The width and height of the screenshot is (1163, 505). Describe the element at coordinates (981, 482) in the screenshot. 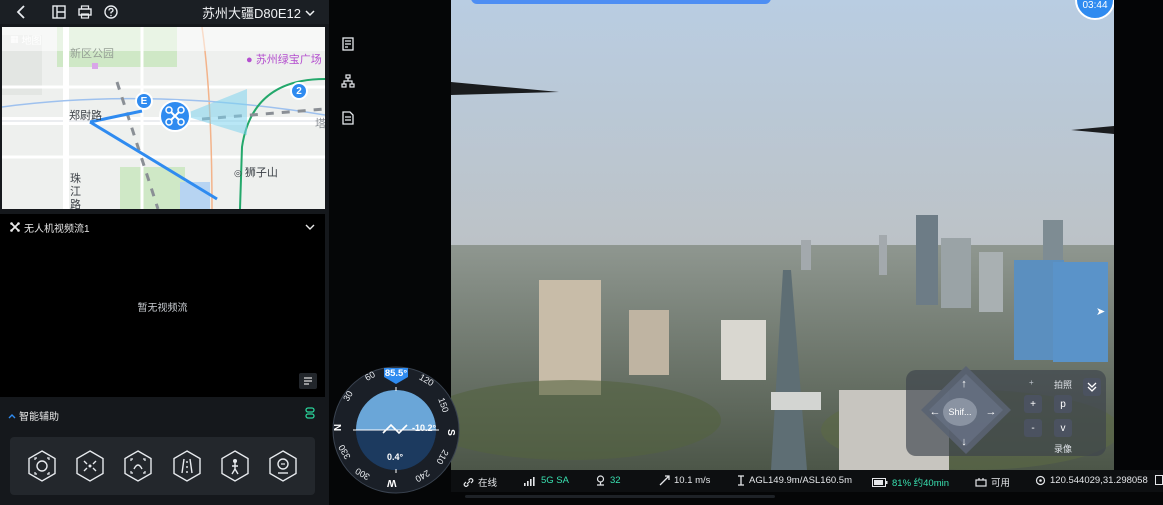

I see `home-point-icon` at that location.